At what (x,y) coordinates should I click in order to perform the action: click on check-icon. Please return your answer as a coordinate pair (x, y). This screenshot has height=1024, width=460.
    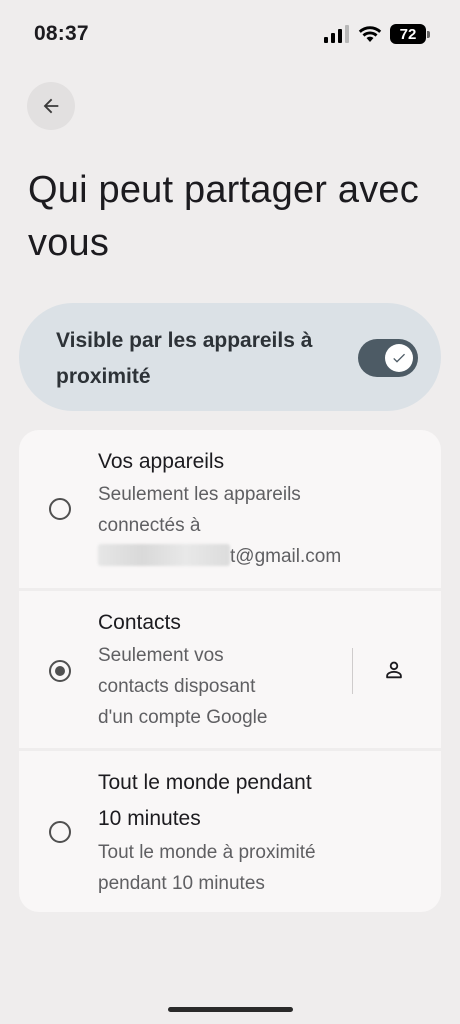
    Looking at the image, I should click on (399, 358).